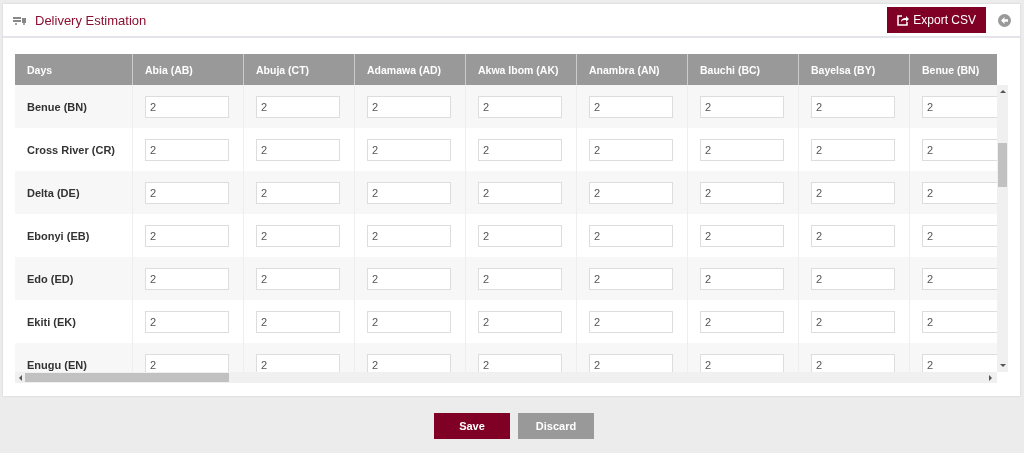 This screenshot has width=1024, height=453. Describe the element at coordinates (730, 69) in the screenshot. I see `column-header: Bauchi (BC)` at that location.